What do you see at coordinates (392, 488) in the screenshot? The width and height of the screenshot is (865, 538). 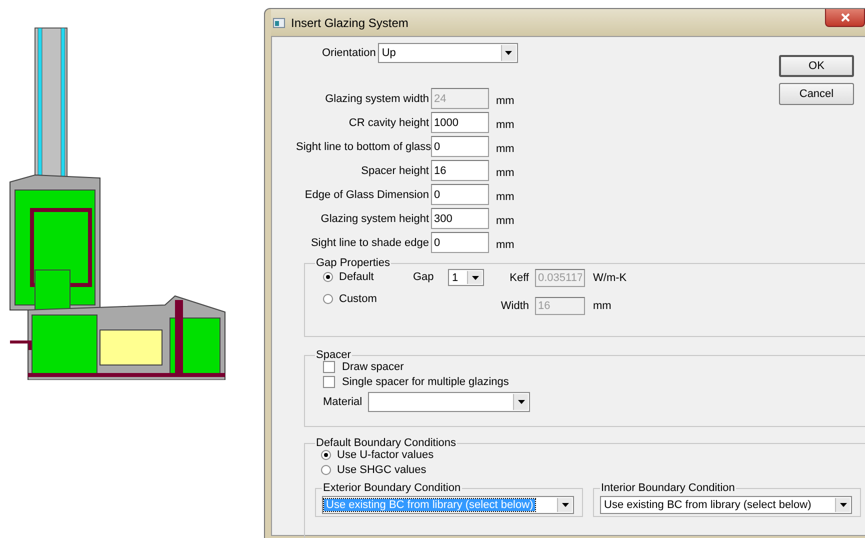 I see `group-title: Exterior Boundary Condition` at bounding box center [392, 488].